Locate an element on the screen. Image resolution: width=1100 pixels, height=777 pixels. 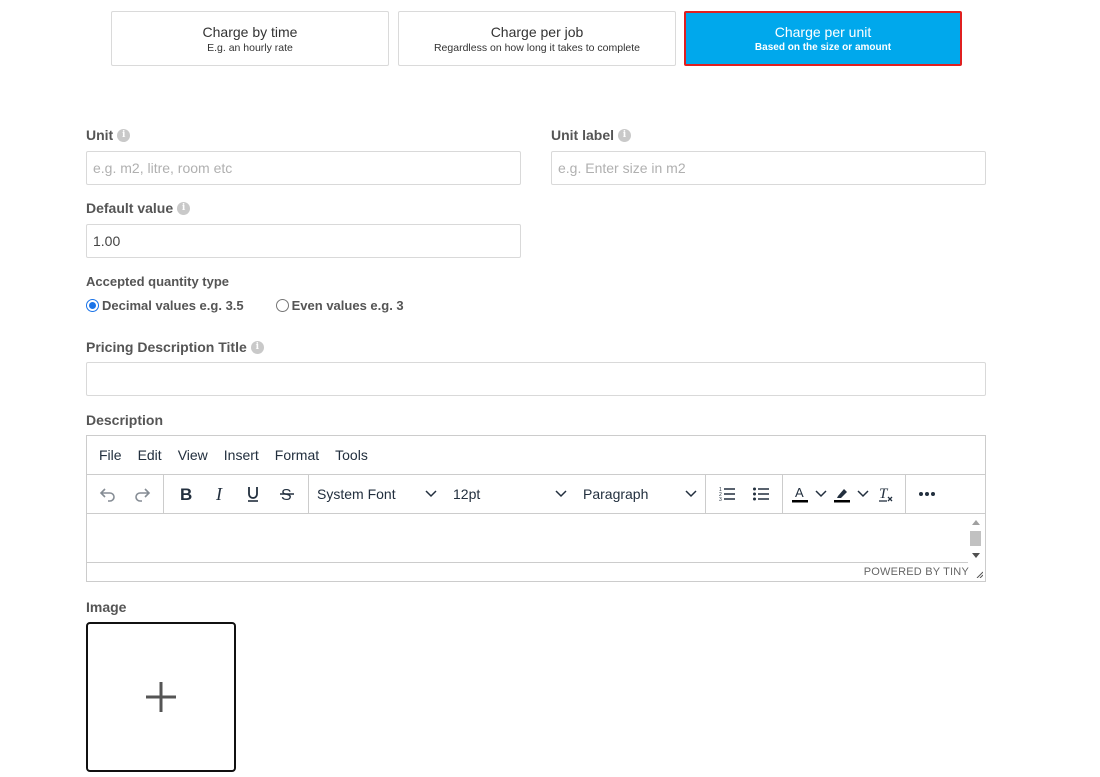
resize-handle-icon is located at coordinates (979, 574).